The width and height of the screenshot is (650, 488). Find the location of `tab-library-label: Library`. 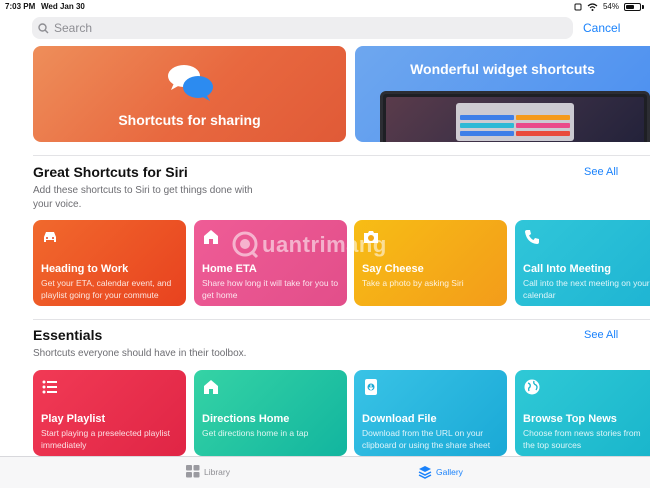

tab-library-label: Library is located at coordinates (217, 471).